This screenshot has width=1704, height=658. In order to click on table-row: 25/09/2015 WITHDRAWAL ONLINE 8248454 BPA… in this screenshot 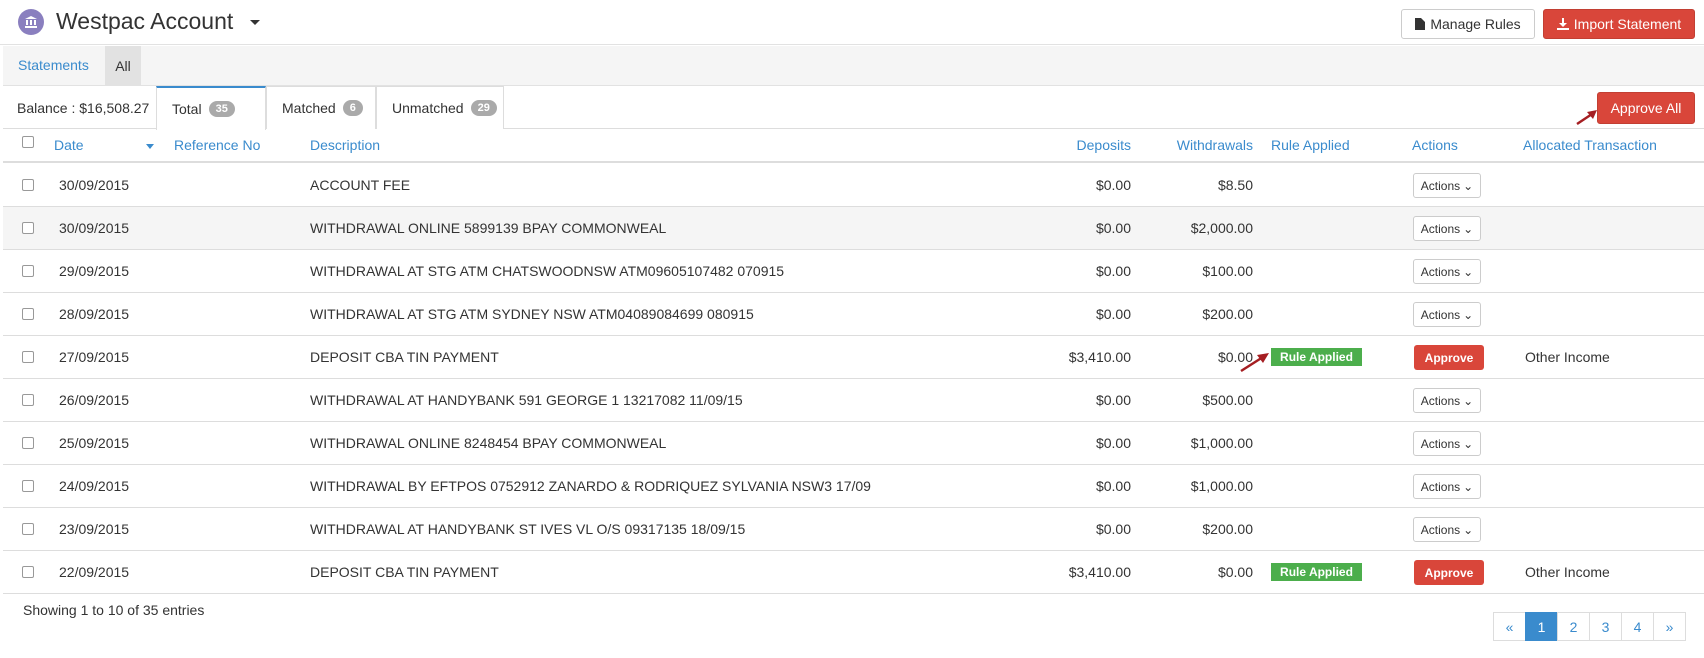, I will do `click(853, 443)`.